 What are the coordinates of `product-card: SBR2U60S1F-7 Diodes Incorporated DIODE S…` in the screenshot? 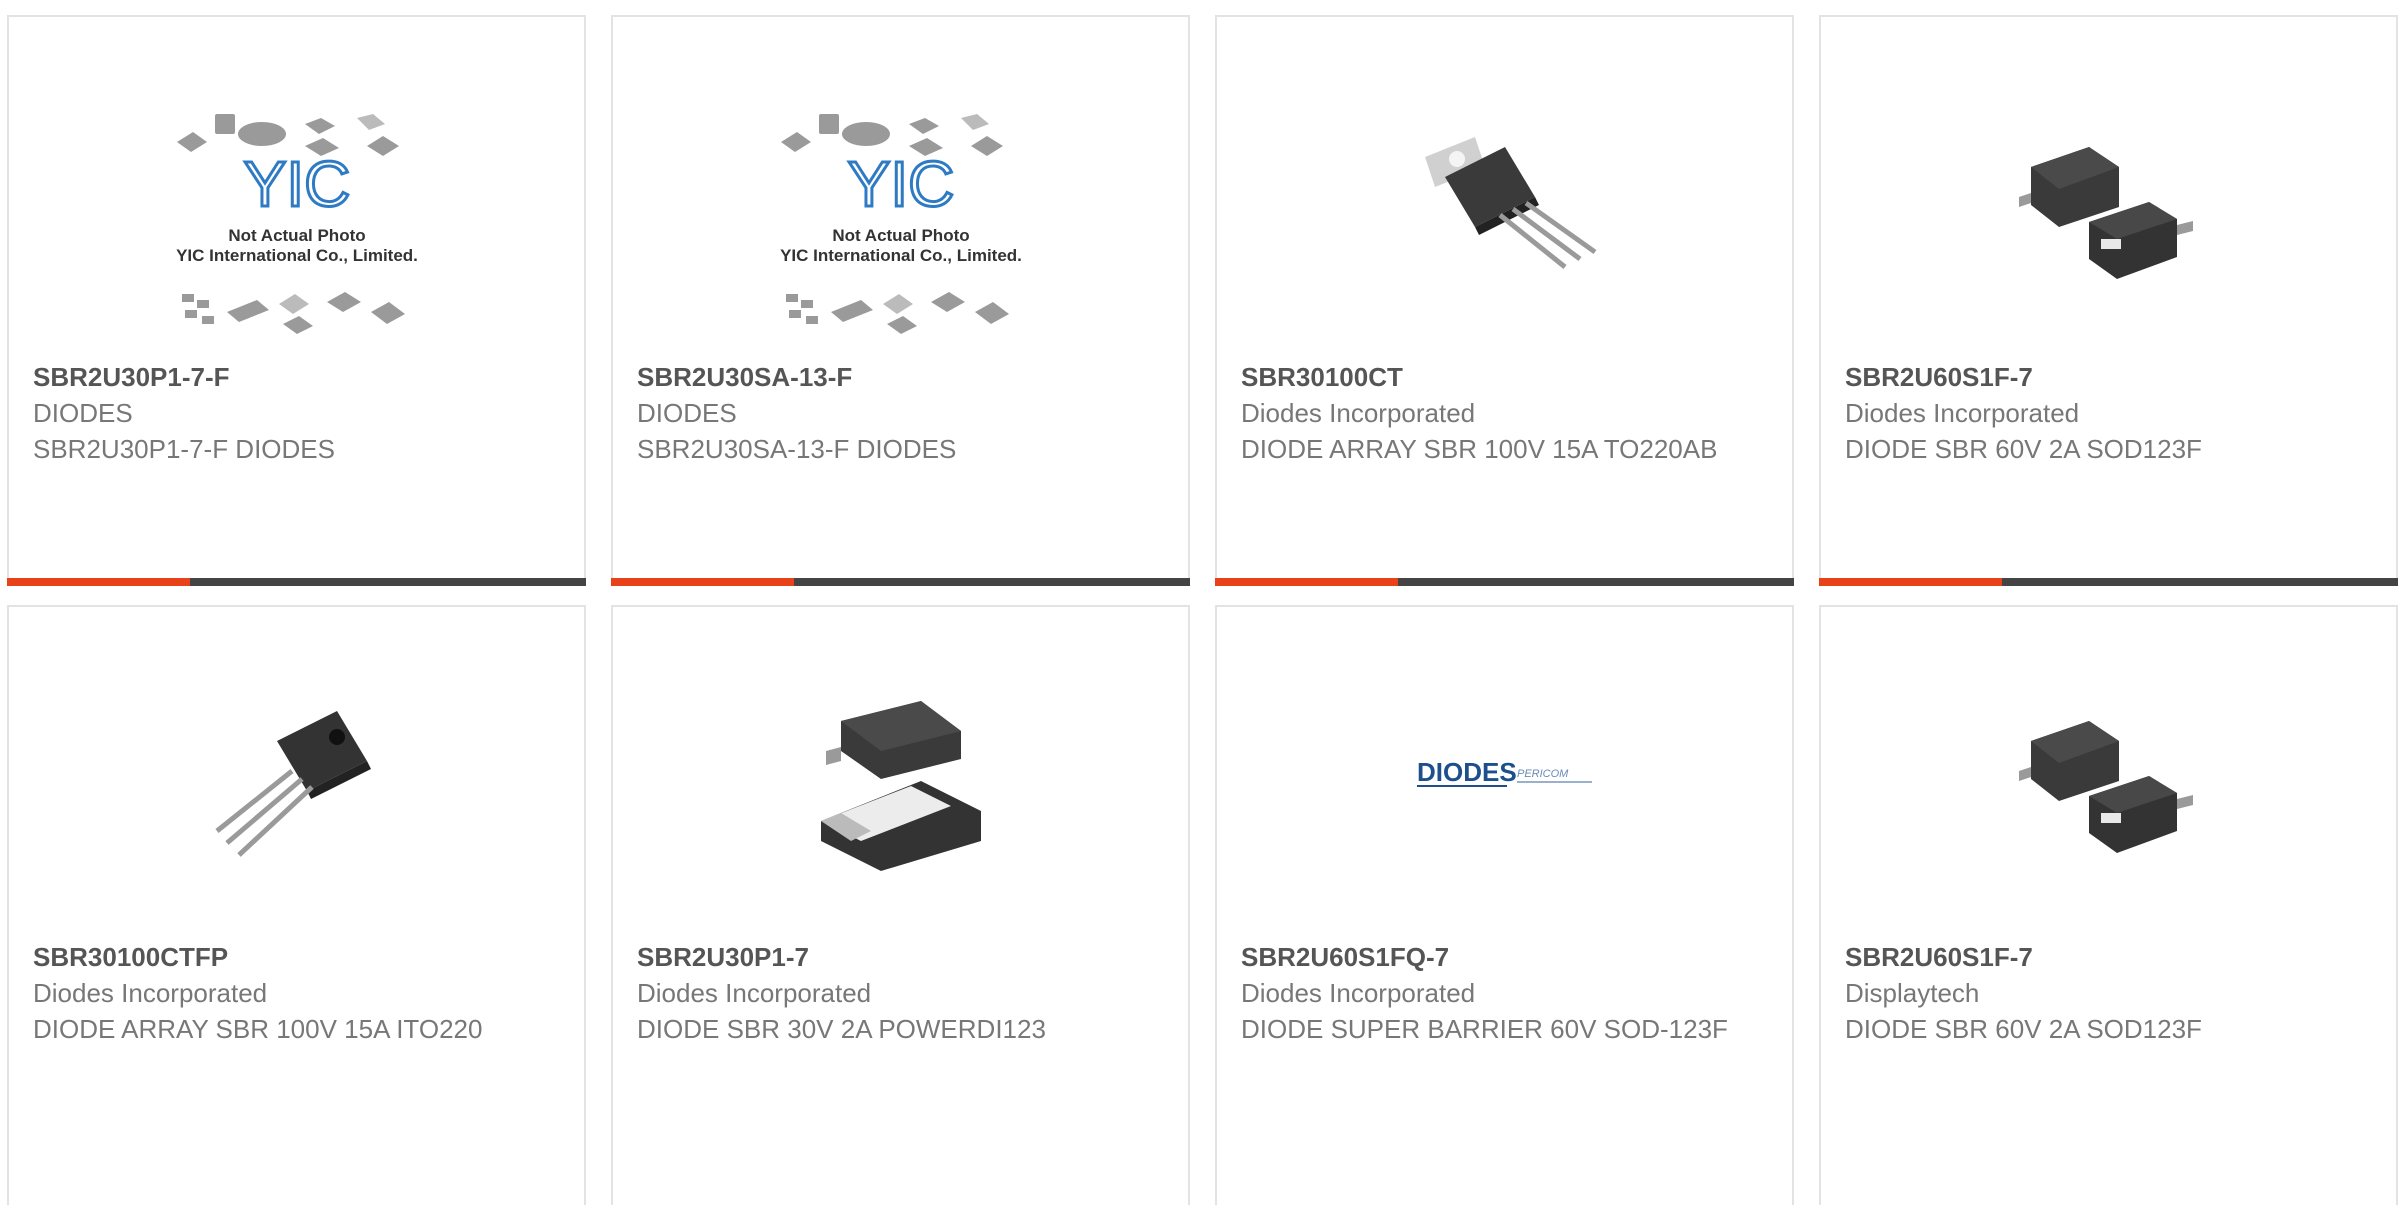 It's located at (2108, 300).